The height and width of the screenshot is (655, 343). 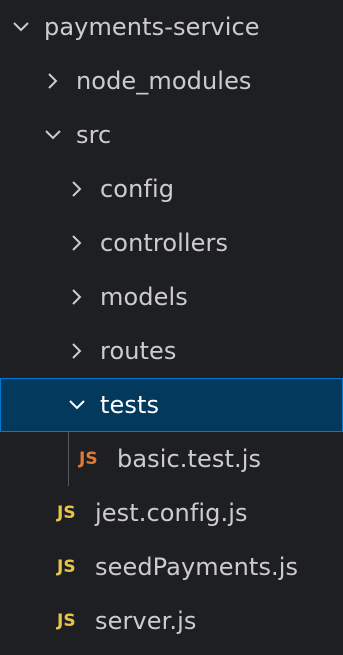 What do you see at coordinates (68, 459) in the screenshot?
I see `indent-guide` at bounding box center [68, 459].